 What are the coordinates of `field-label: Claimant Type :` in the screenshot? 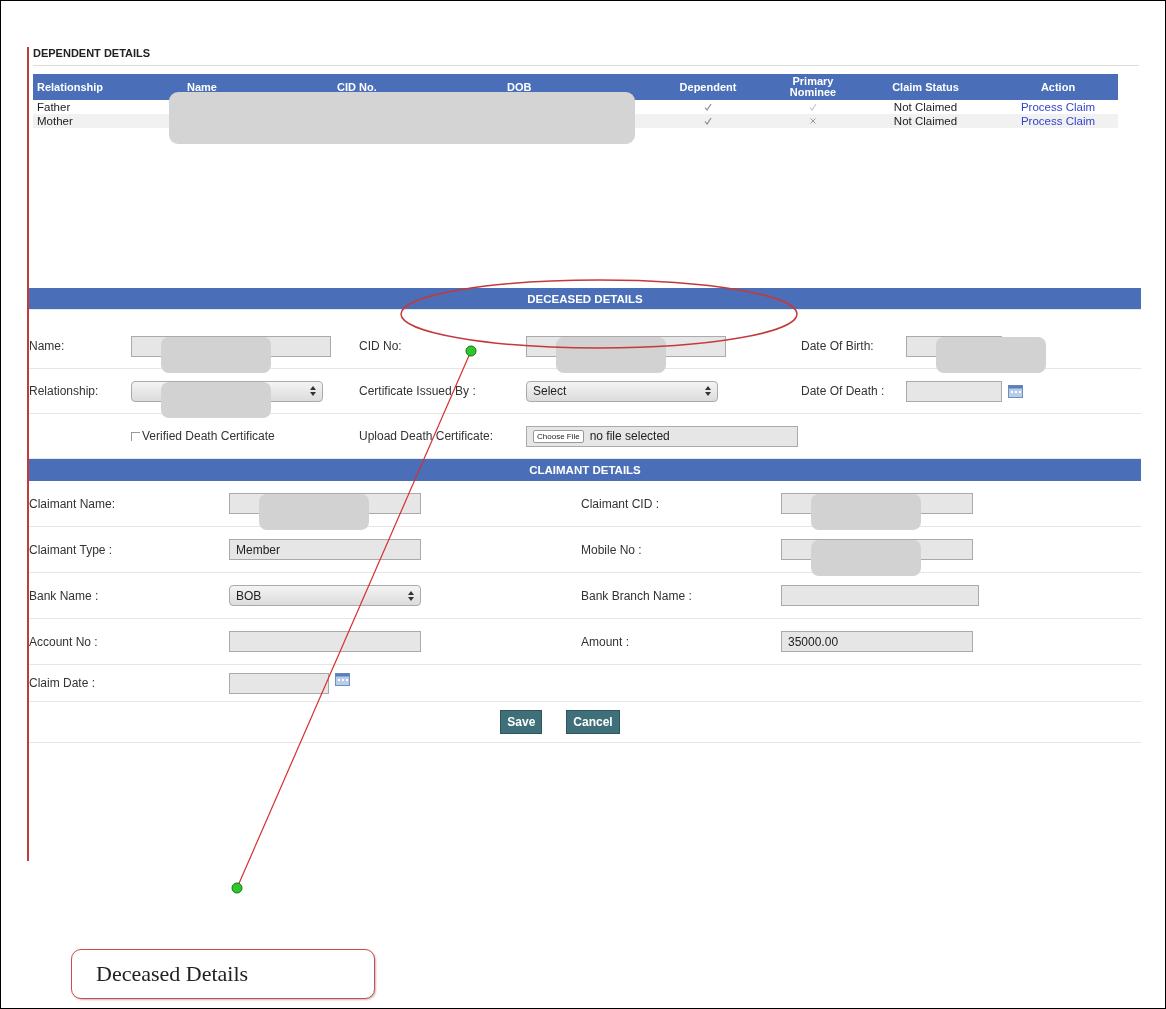 It's located at (71, 549).